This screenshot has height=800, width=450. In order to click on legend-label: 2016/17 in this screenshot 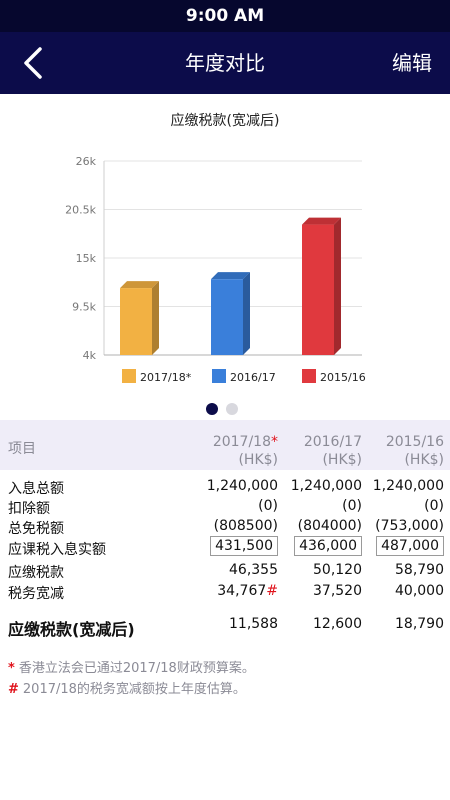, I will do `click(253, 377)`.